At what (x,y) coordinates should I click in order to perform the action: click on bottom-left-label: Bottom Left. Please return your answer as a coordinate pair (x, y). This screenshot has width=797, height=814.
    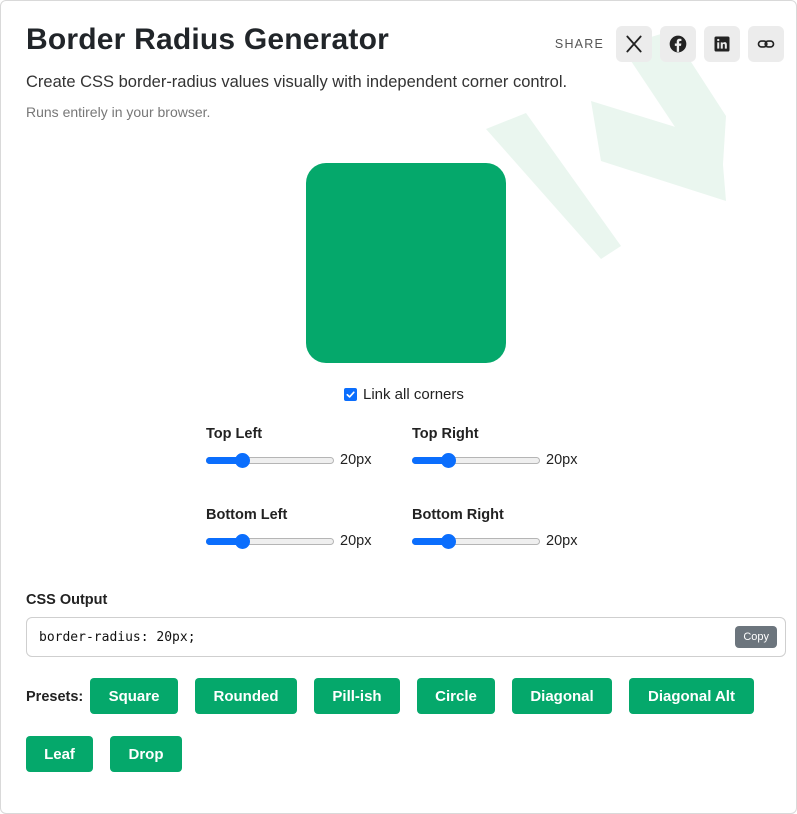
    Looking at the image, I should click on (247, 515).